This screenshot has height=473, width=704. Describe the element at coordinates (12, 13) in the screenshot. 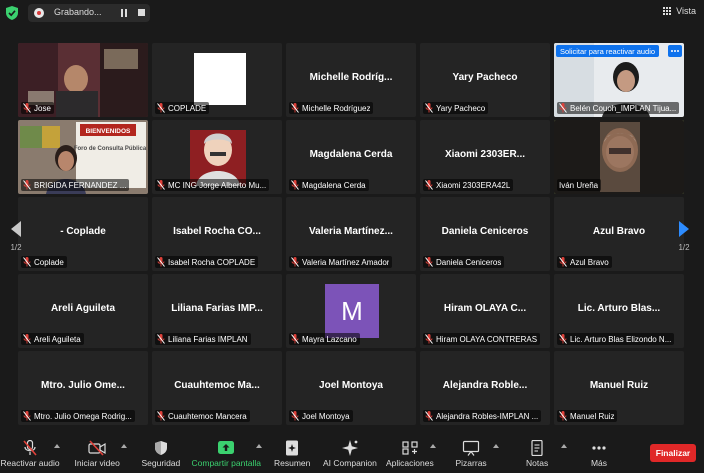

I see `shield-check-icon` at that location.